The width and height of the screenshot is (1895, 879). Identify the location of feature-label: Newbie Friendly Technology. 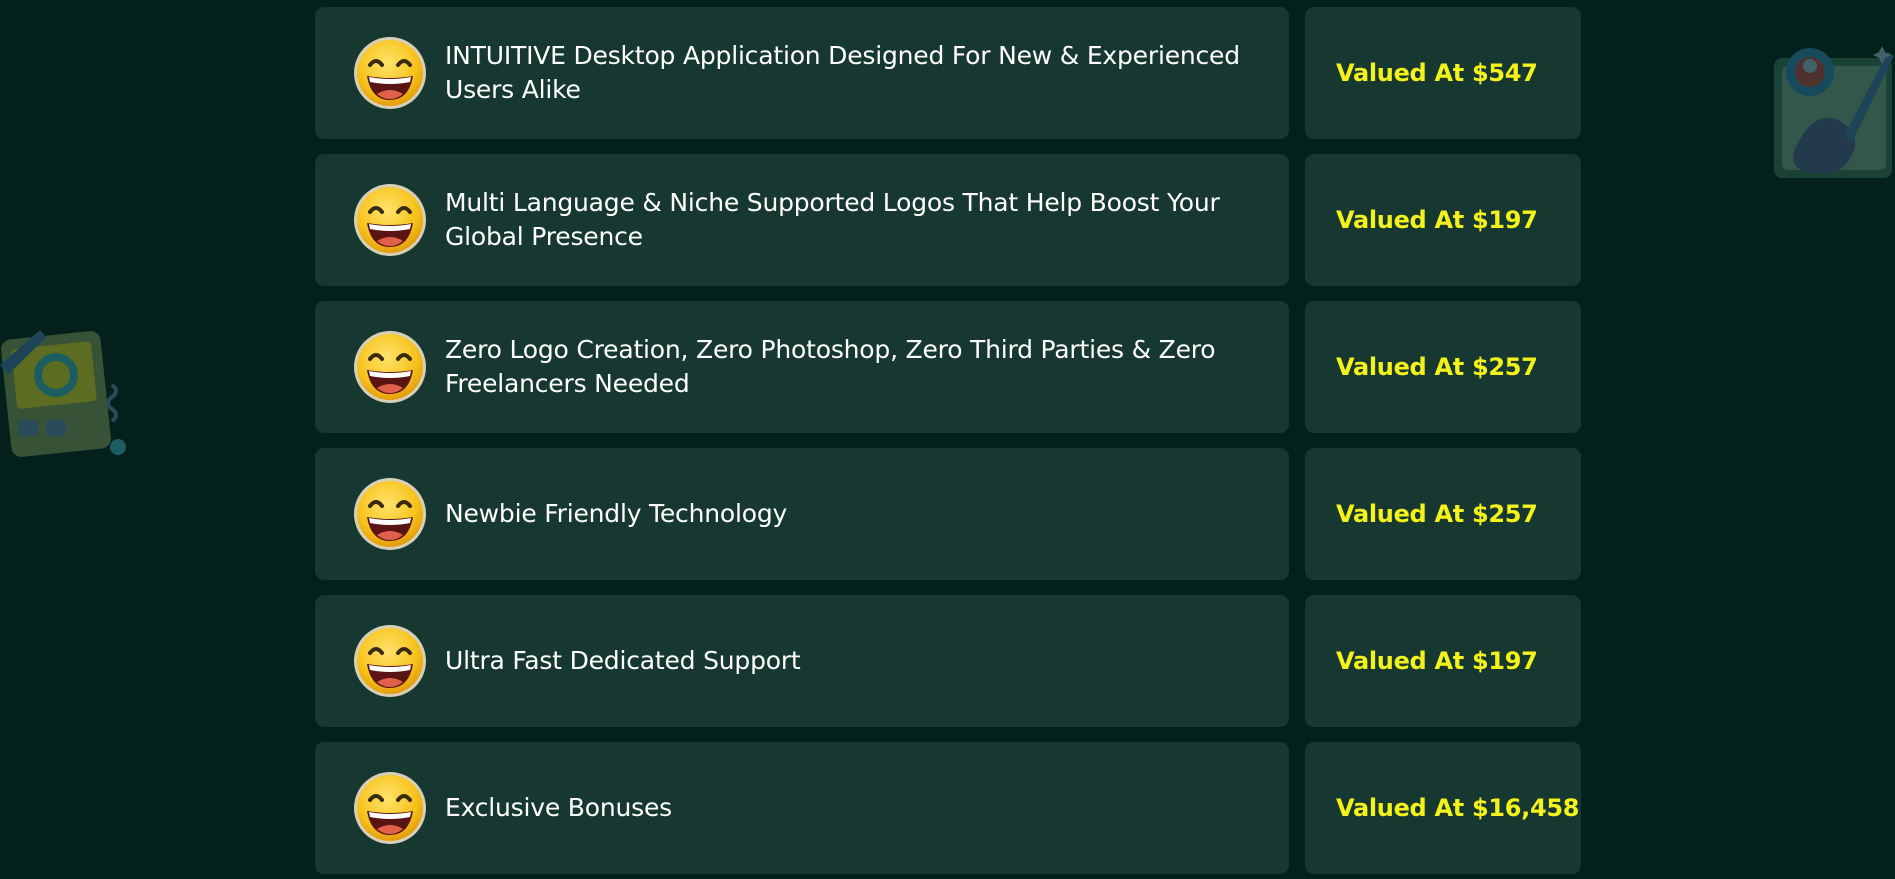
(616, 513).